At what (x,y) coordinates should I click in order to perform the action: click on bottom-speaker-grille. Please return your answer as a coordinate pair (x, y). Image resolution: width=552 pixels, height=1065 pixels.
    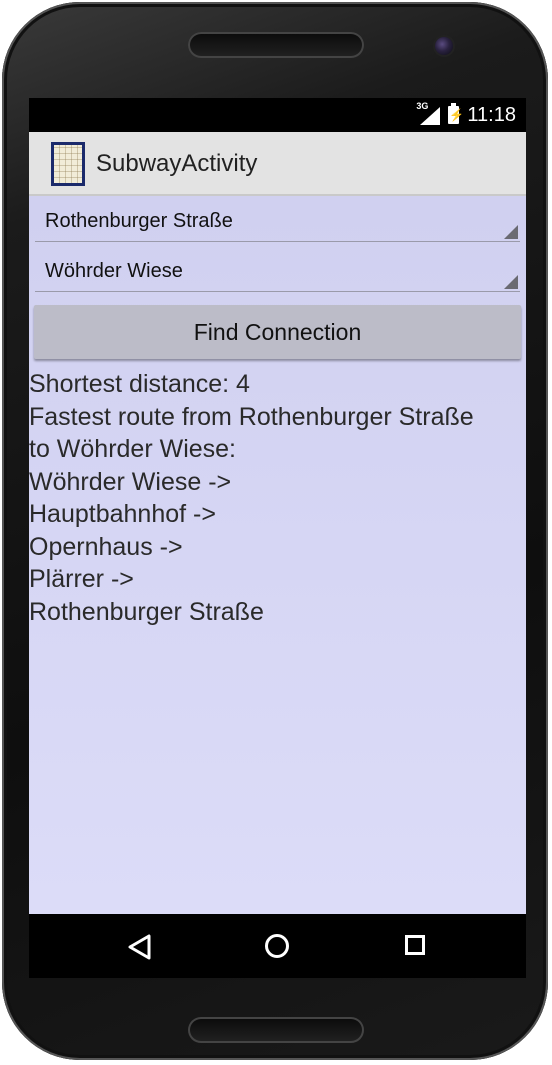
    Looking at the image, I should click on (276, 1030).